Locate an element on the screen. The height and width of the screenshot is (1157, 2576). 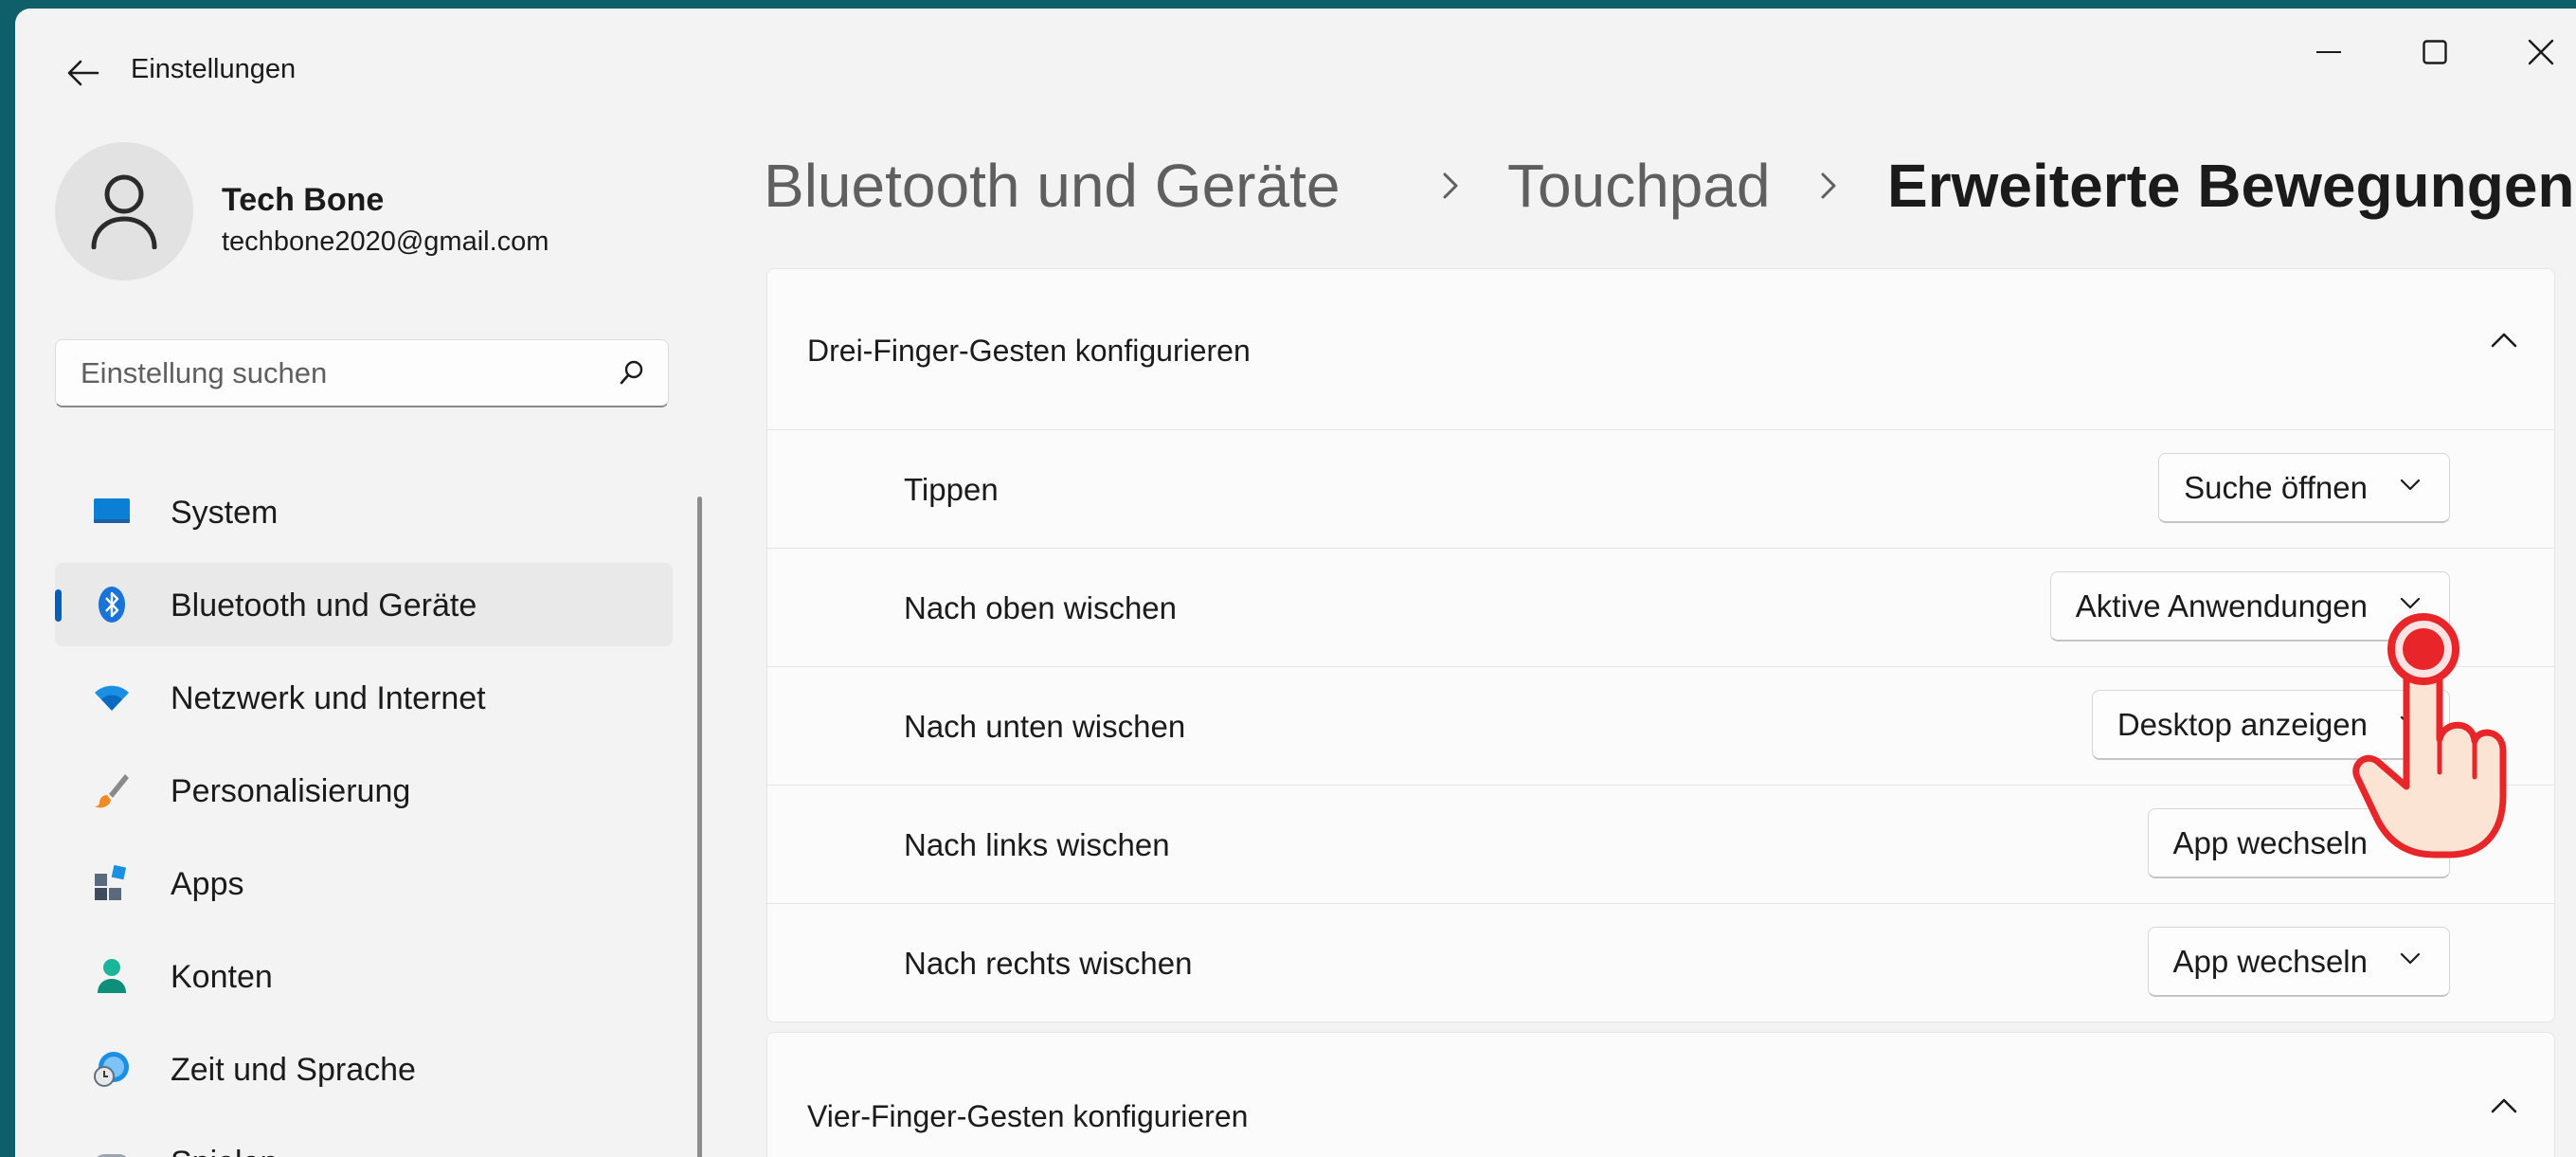
minimize-icon is located at coordinates (2328, 52).